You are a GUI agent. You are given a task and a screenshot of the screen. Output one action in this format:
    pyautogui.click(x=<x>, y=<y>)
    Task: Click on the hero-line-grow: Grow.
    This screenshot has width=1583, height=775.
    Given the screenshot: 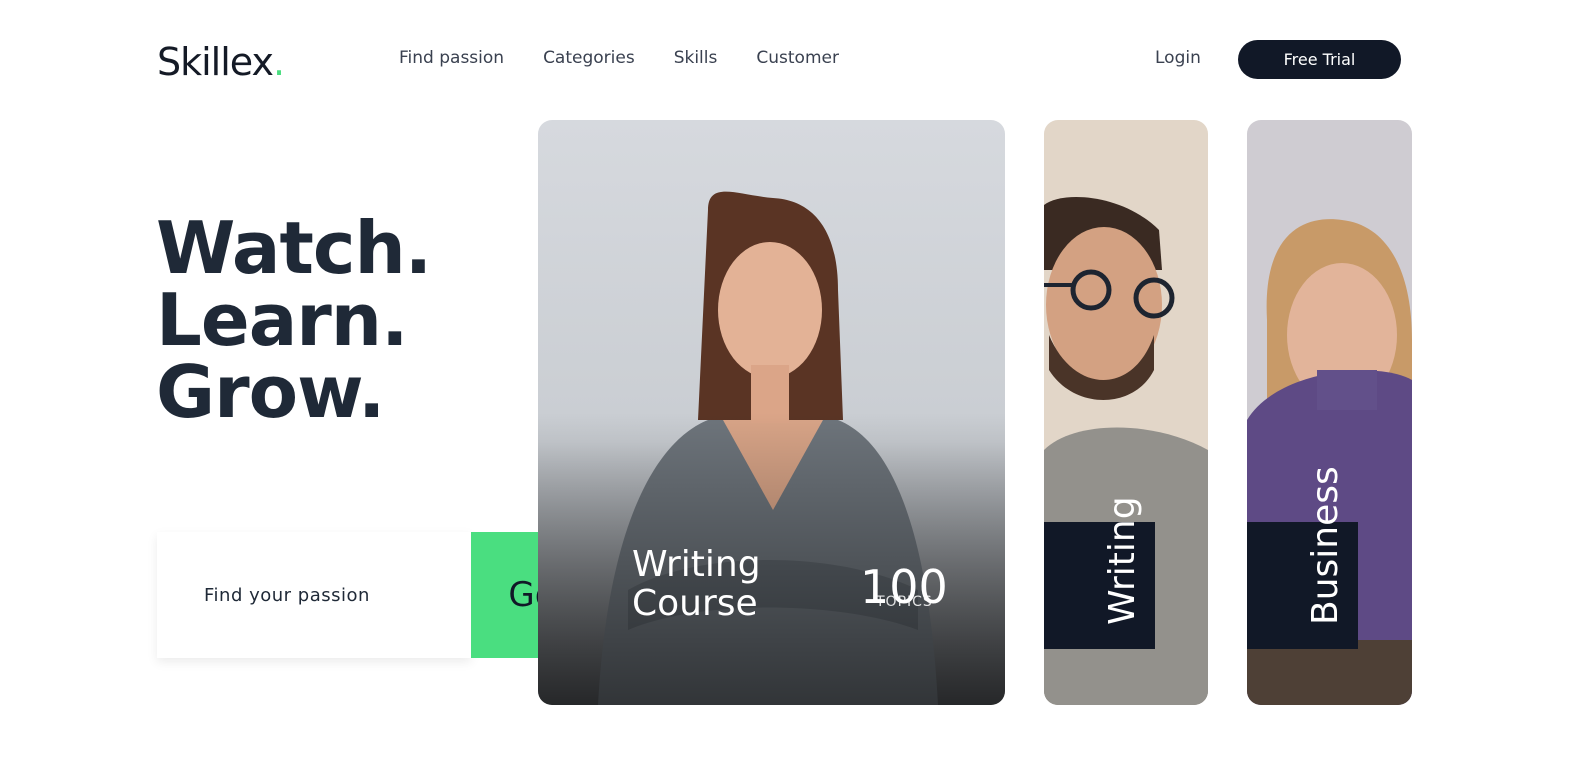 What is the action you would take?
    pyautogui.click(x=270, y=392)
    